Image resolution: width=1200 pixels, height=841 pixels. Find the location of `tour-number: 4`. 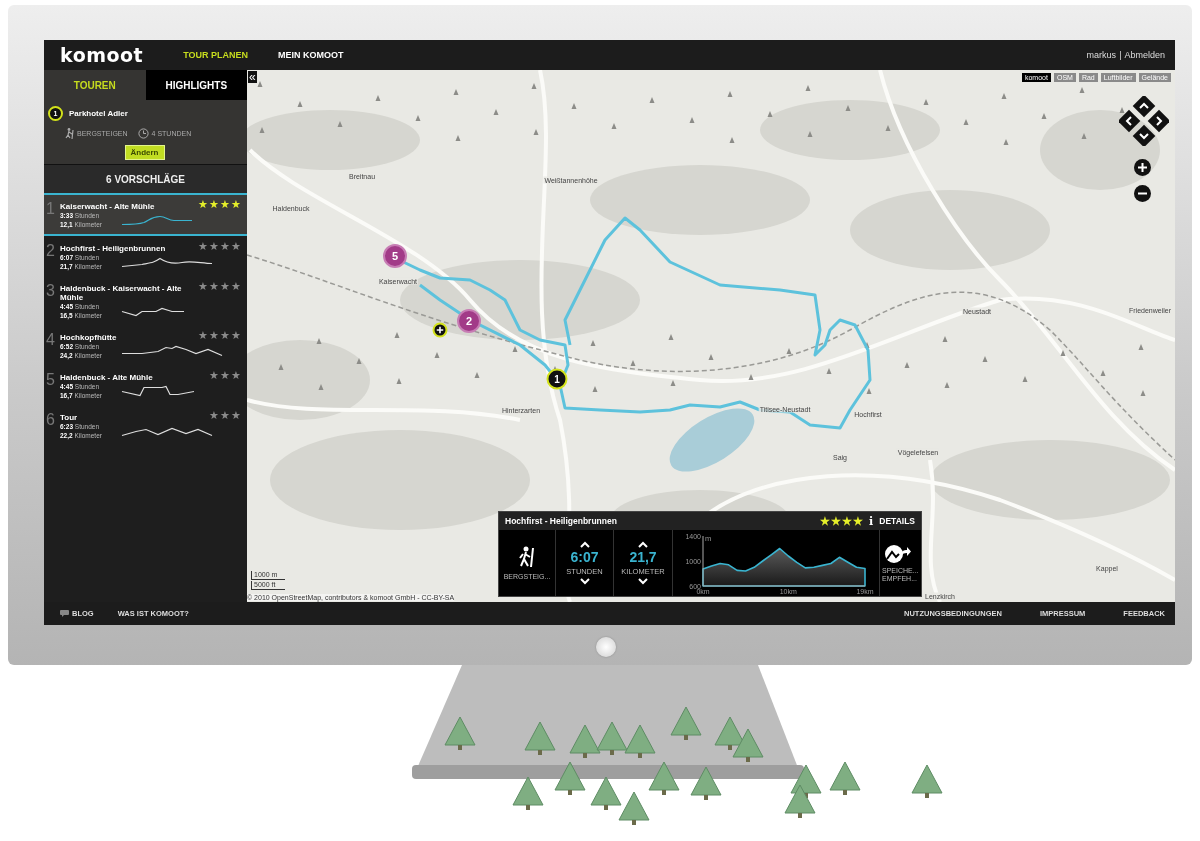

tour-number: 4 is located at coordinates (51, 340).